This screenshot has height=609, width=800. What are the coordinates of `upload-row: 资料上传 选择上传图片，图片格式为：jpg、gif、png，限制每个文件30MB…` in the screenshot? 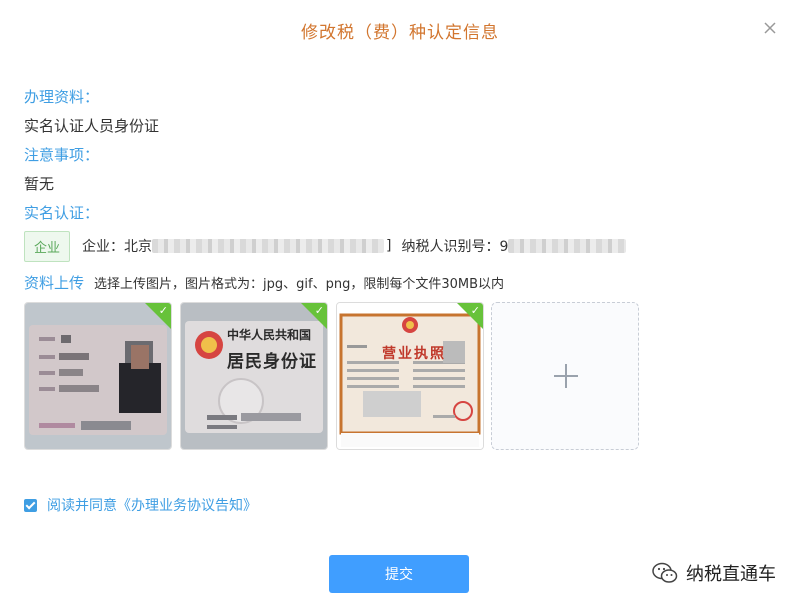 It's located at (264, 282).